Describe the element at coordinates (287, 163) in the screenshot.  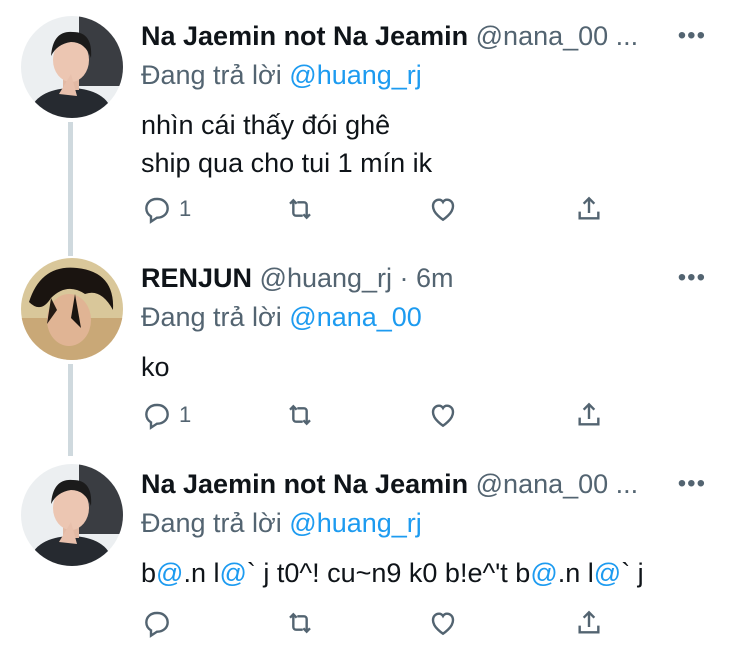
I see `tweet-text-line: ship qua cho tui 1 mín ik` at that location.